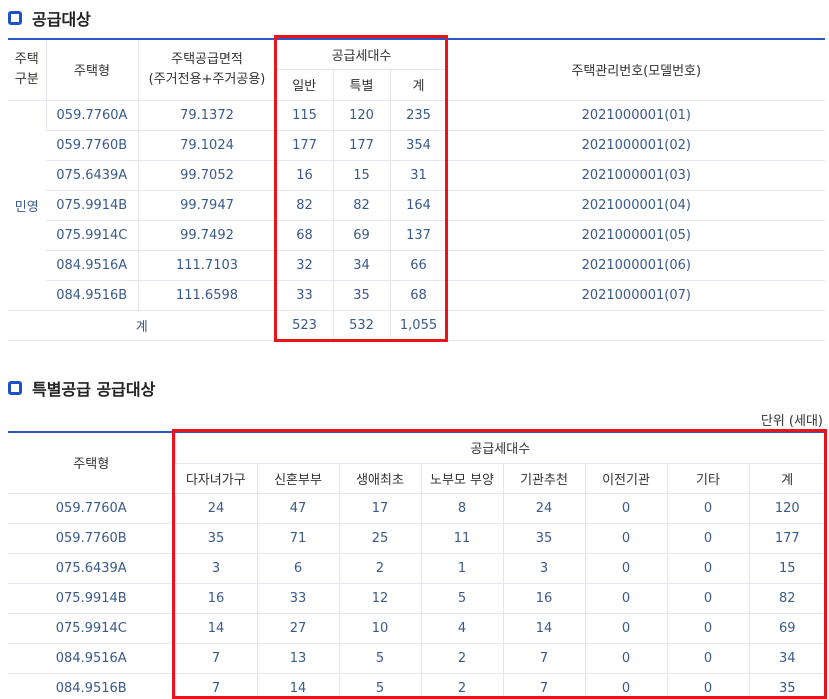 Image resolution: width=829 pixels, height=699 pixels. I want to click on cell-general: 33, so click(304, 295).